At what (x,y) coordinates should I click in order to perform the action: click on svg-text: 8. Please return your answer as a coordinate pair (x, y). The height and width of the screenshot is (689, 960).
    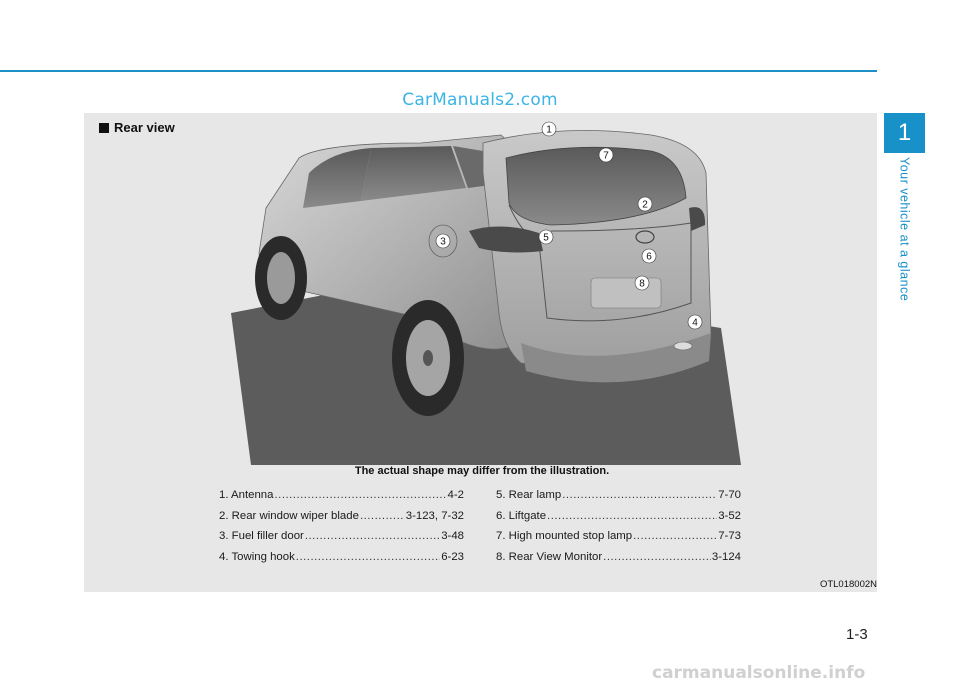
    Looking at the image, I should click on (642, 284).